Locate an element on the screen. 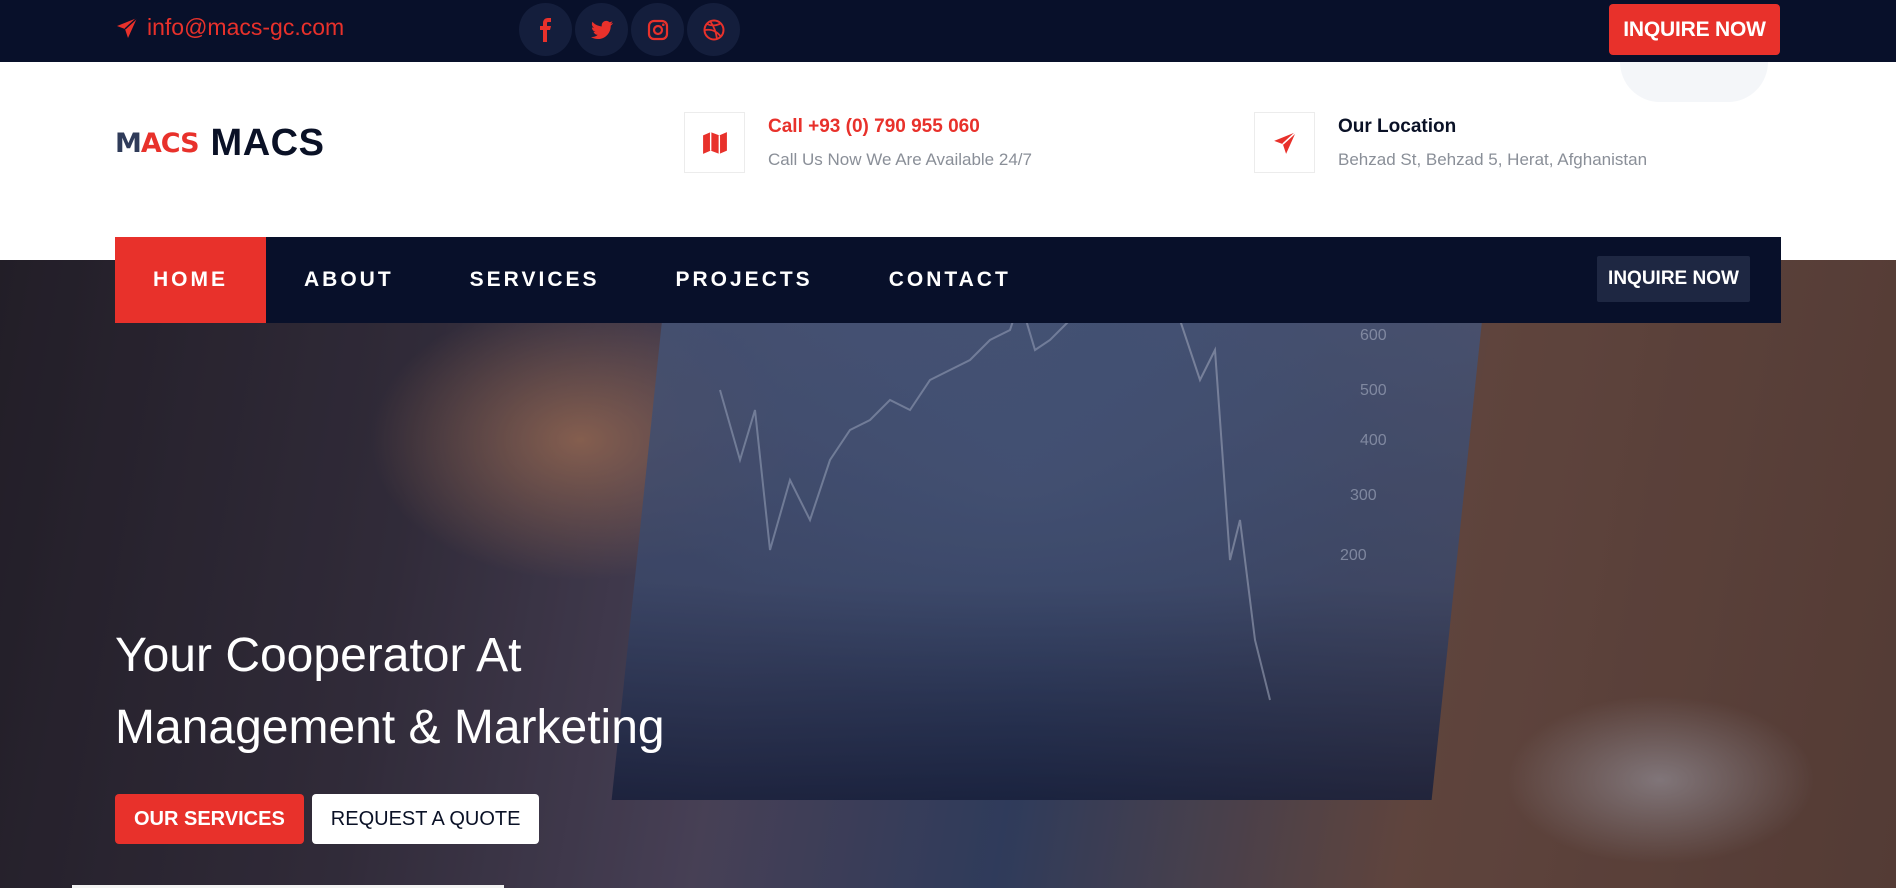  map-icon is located at coordinates (714, 142).